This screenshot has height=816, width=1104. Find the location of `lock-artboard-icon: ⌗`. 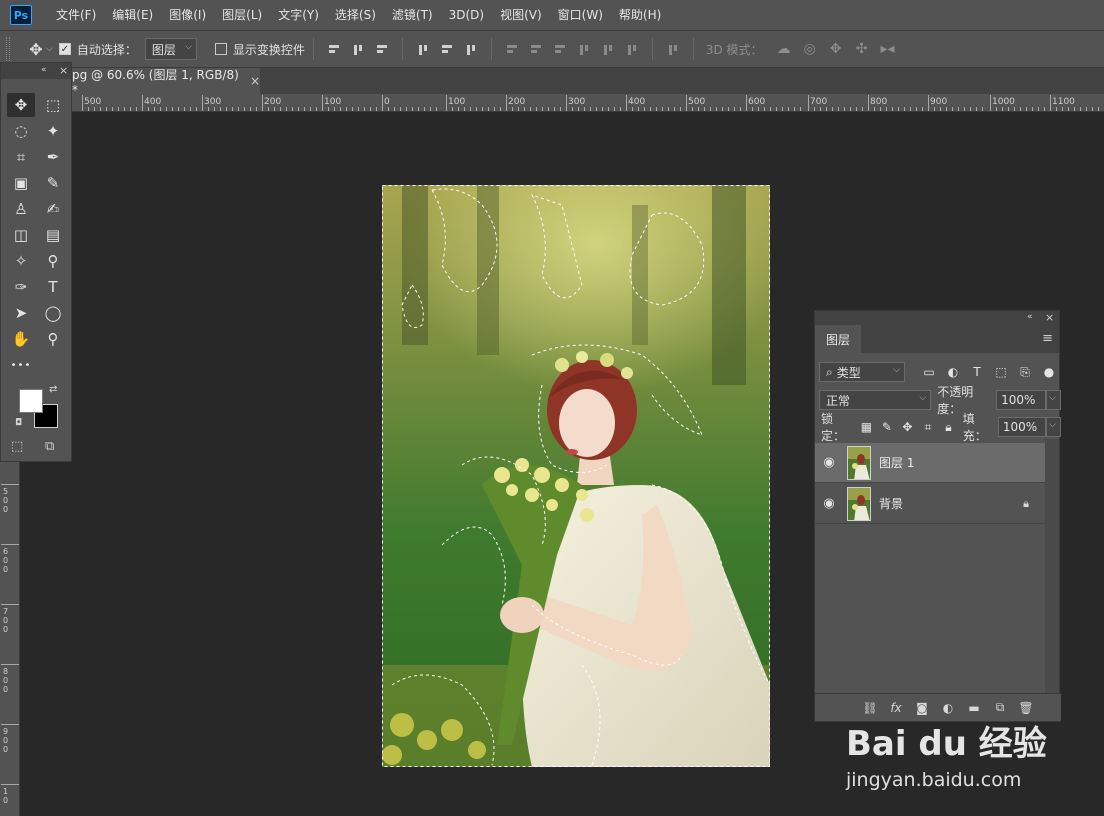

lock-artboard-icon: ⌗ is located at coordinates (928, 427).